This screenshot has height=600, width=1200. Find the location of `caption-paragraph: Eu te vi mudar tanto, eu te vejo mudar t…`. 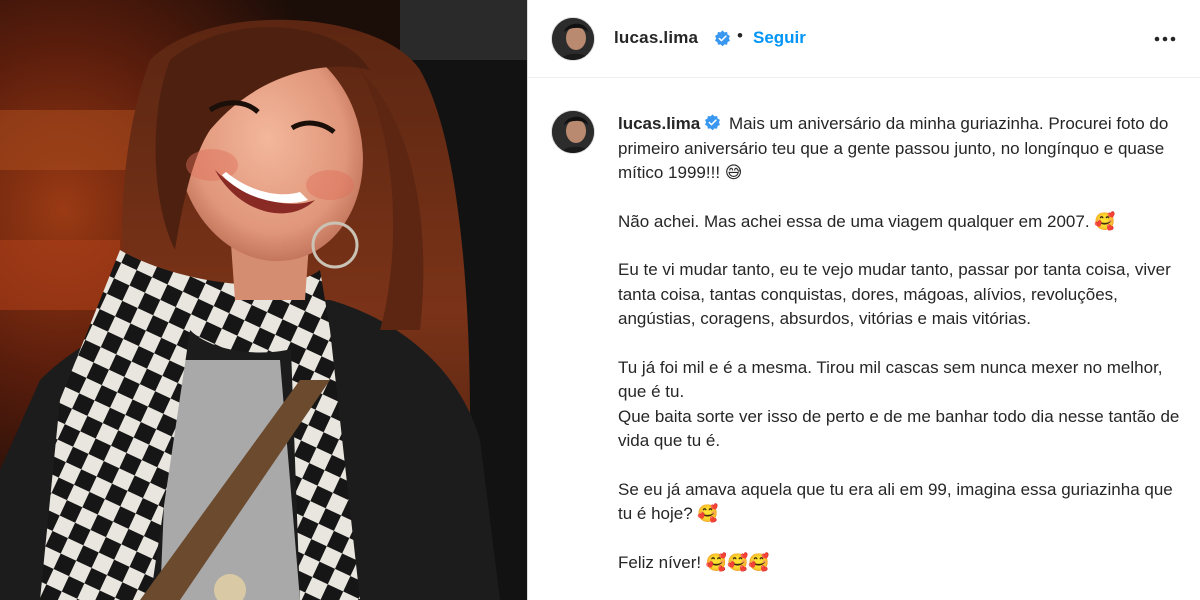

caption-paragraph: Eu te vi mudar tanto, eu te vejo mudar t… is located at coordinates (894, 294).